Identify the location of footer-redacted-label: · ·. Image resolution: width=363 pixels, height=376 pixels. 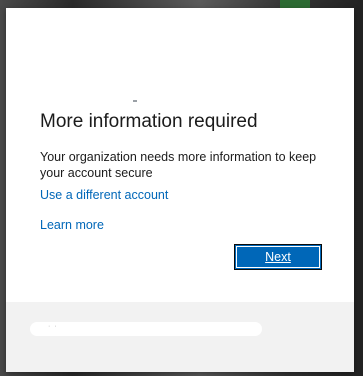
(53, 326).